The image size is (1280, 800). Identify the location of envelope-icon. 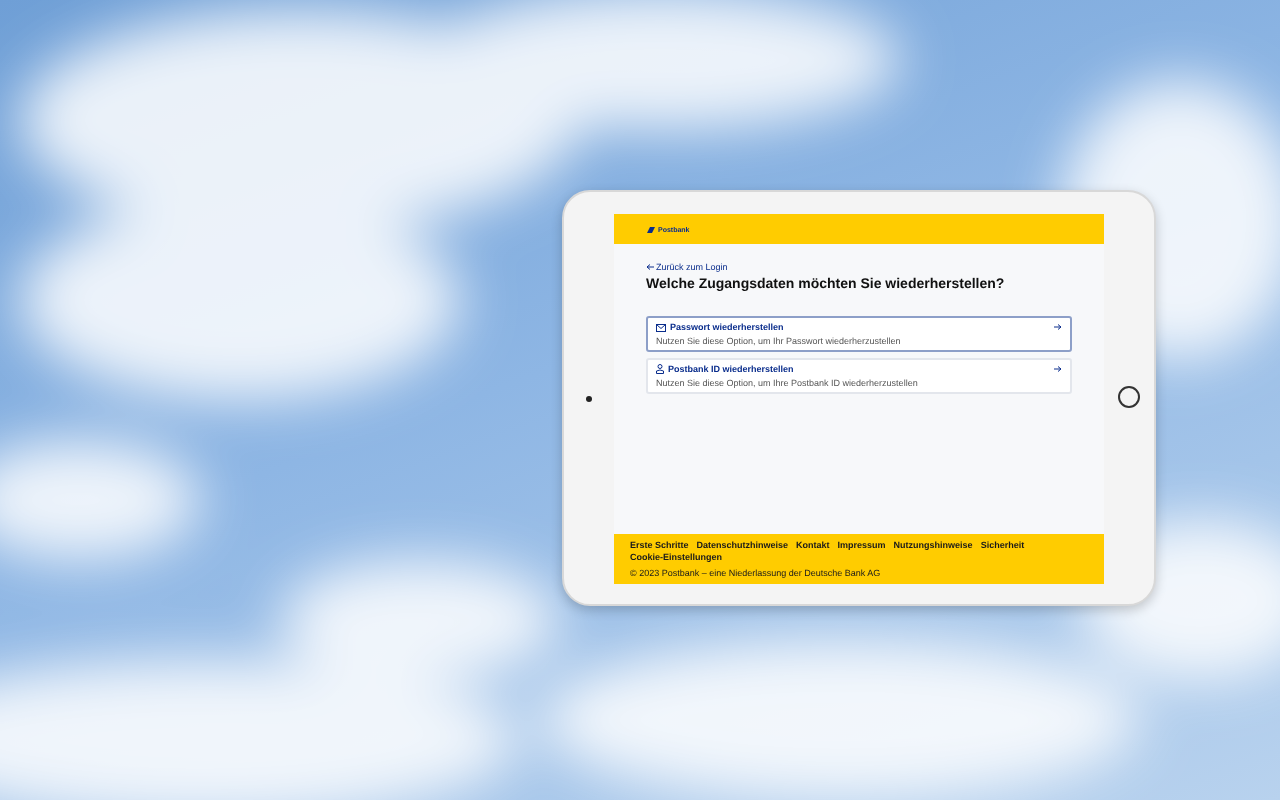
(661, 327).